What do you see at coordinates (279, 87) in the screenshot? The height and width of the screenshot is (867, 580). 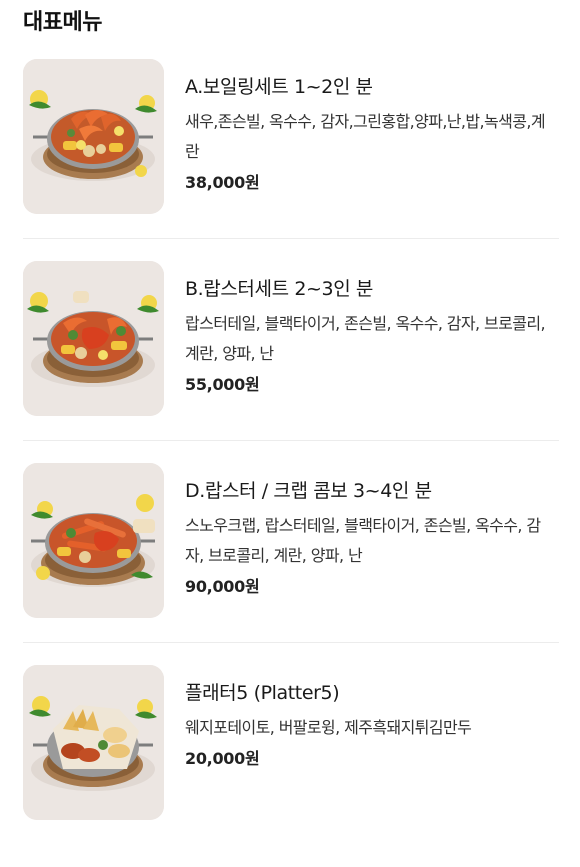 I see `menu-item-name: A.보일링세트 1~2인 분` at bounding box center [279, 87].